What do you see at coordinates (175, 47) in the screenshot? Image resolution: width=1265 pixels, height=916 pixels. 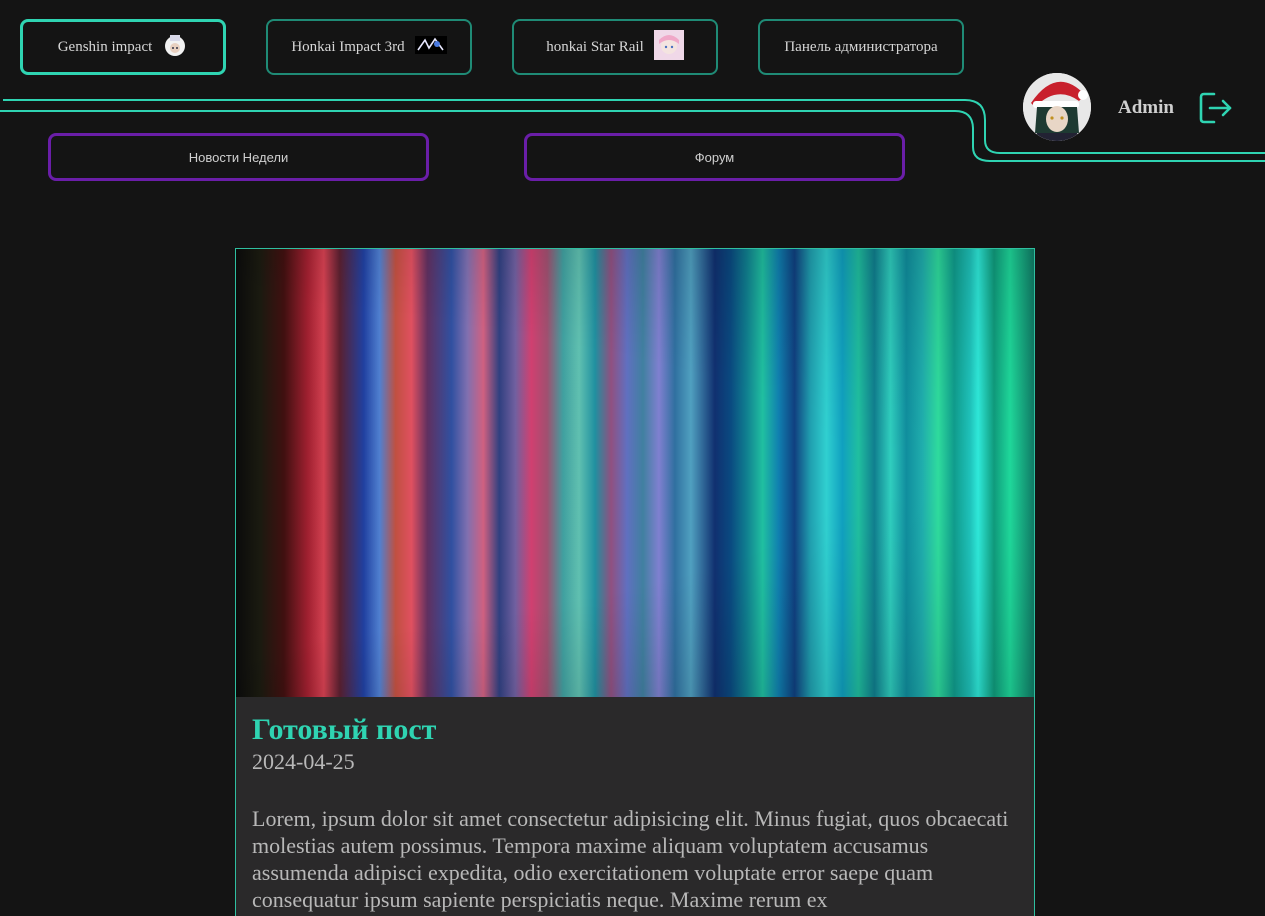 I see `genshin-character-icon` at bounding box center [175, 47].